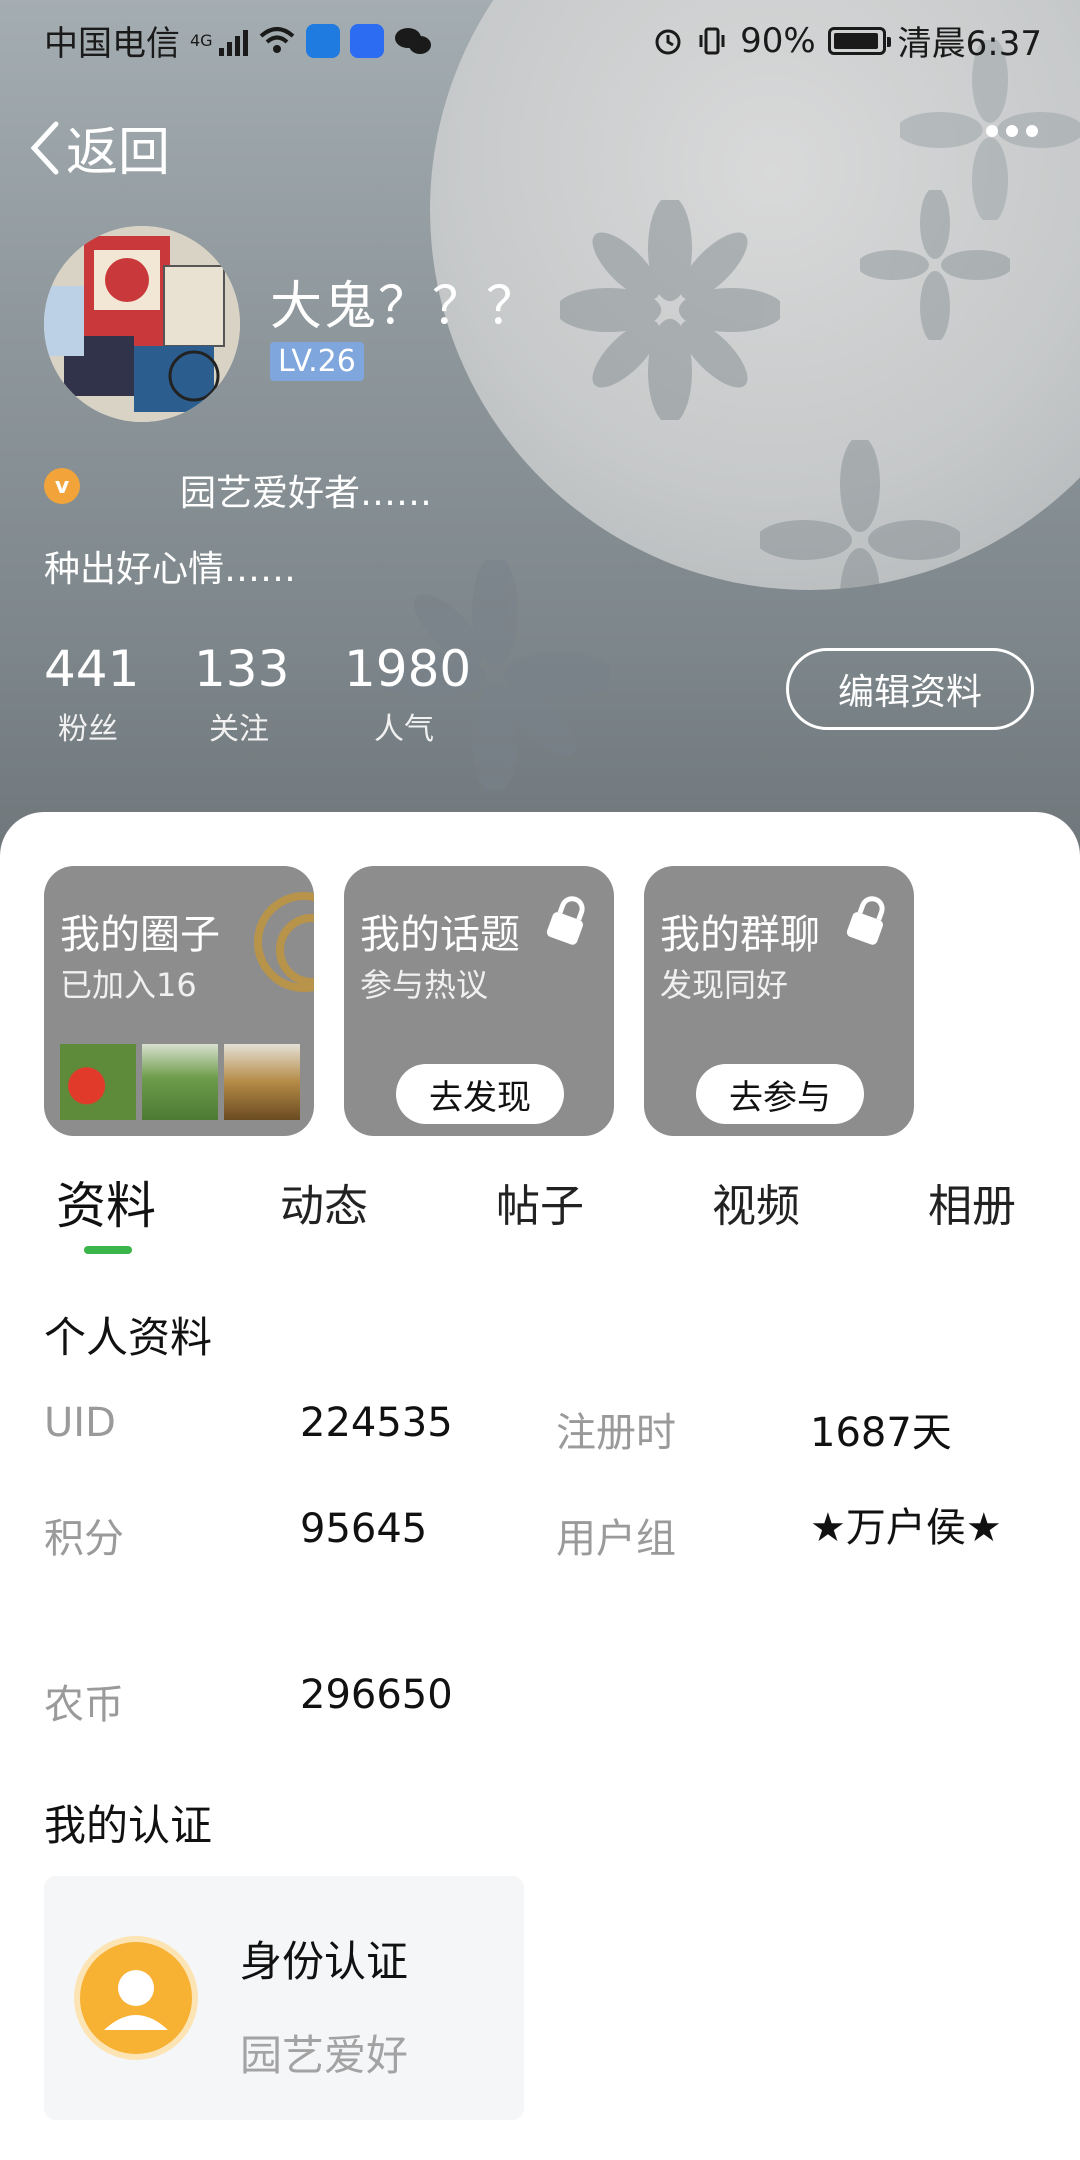 The height and width of the screenshot is (2160, 1080). What do you see at coordinates (668, 41) in the screenshot?
I see `alarm-icon` at bounding box center [668, 41].